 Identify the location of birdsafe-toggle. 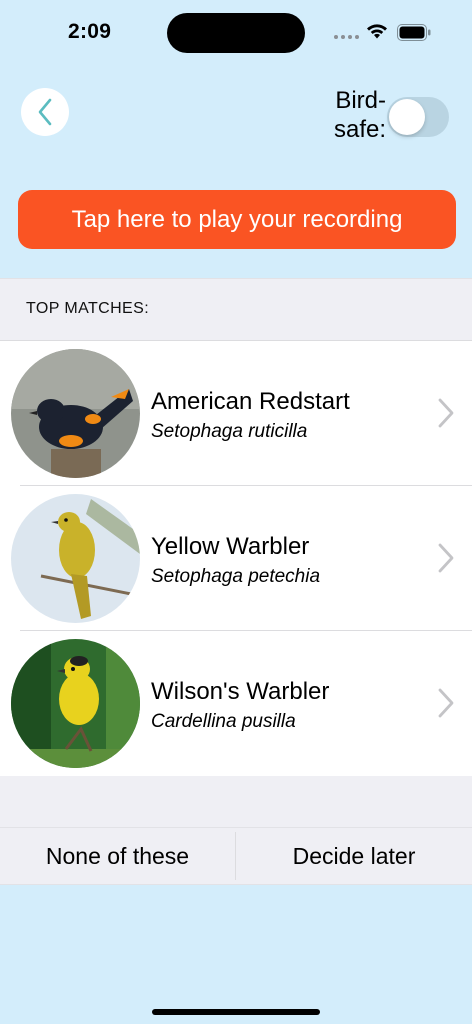
(418, 117).